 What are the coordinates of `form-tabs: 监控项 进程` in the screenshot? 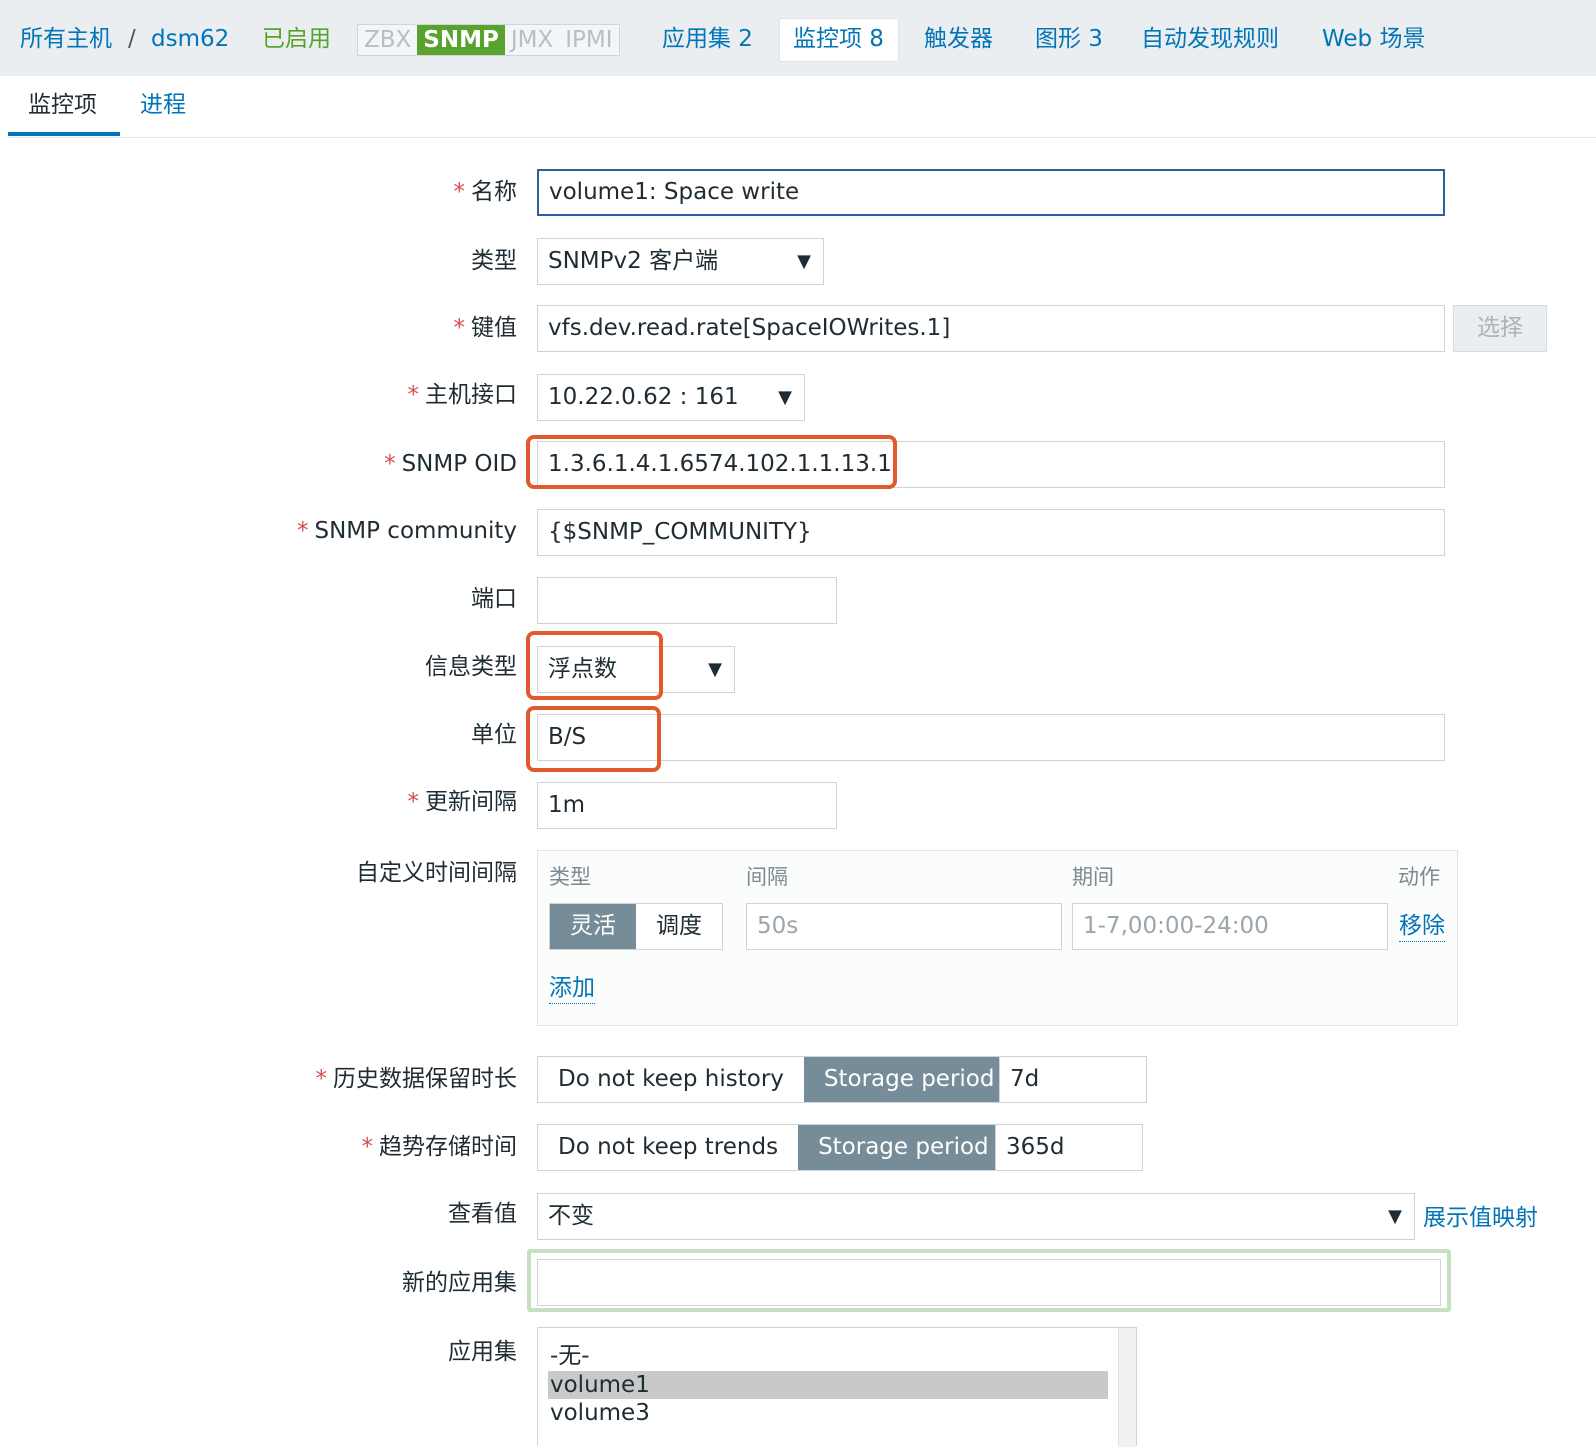 It's located at (802, 107).